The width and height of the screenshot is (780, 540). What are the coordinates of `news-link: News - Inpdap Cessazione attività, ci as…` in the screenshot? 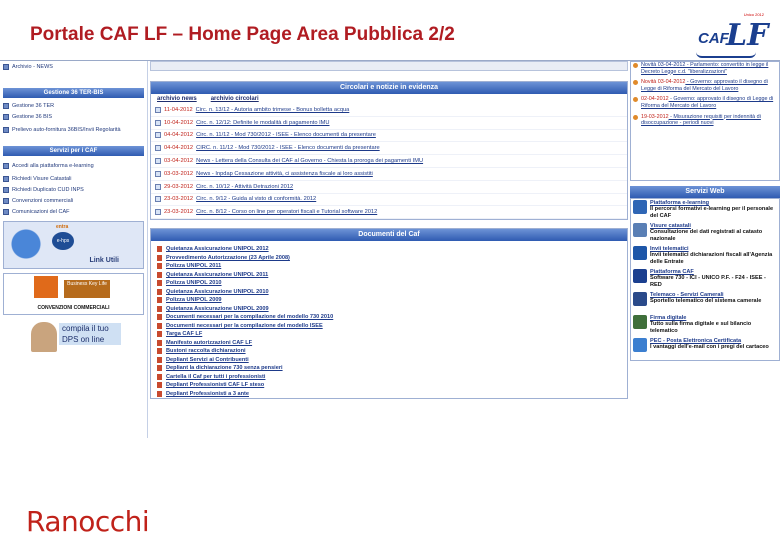 It's located at (284, 174).